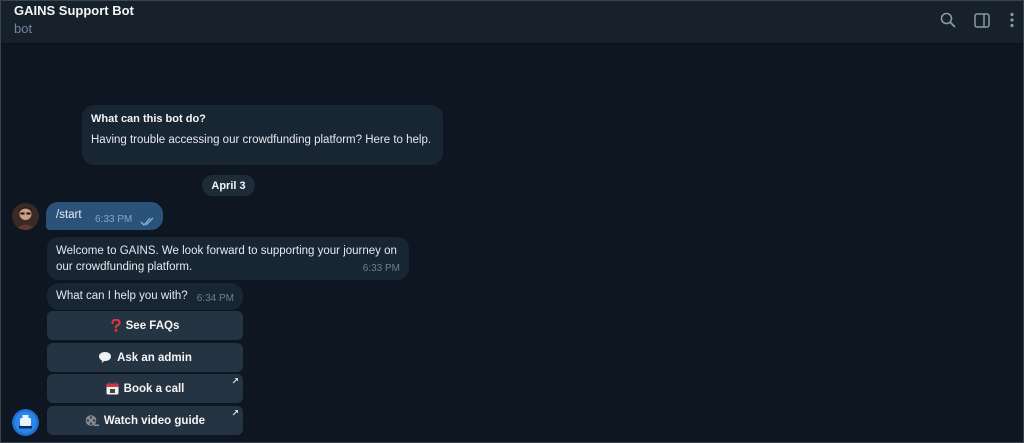 This screenshot has height=443, width=1024. Describe the element at coordinates (154, 420) in the screenshot. I see `keyboard-button-label: Watch video guide` at that location.